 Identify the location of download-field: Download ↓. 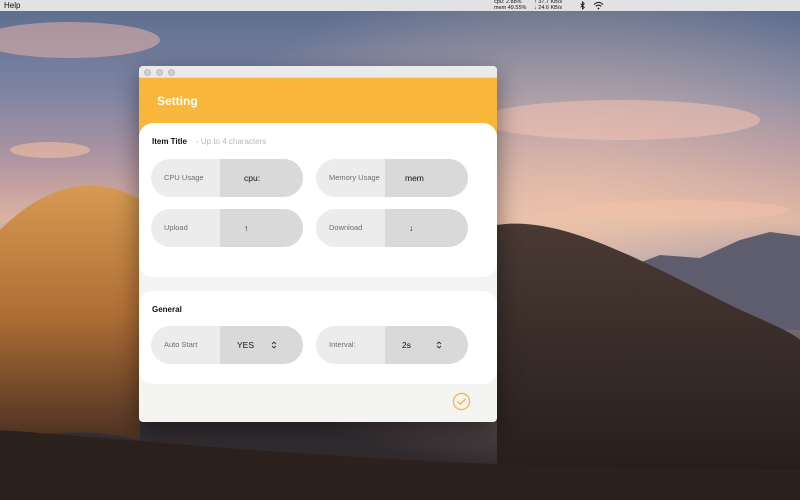
(392, 228).